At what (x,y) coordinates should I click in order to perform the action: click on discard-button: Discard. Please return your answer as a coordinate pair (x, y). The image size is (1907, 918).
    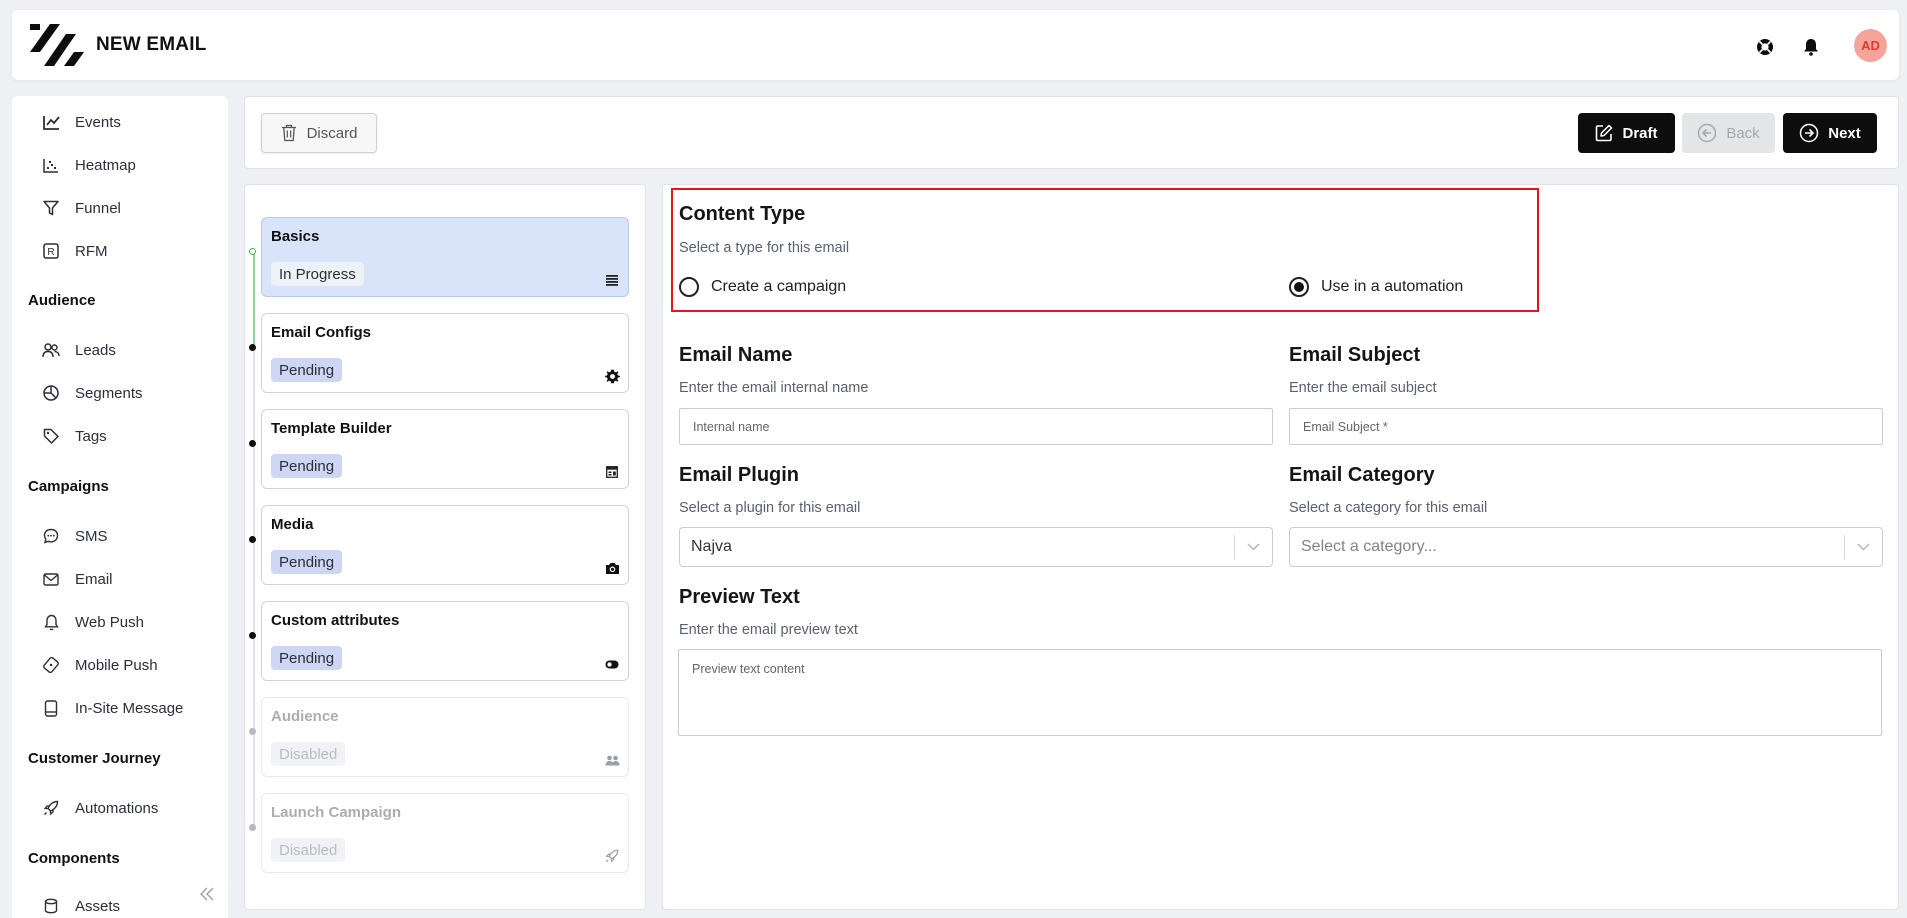
    Looking at the image, I should click on (319, 133).